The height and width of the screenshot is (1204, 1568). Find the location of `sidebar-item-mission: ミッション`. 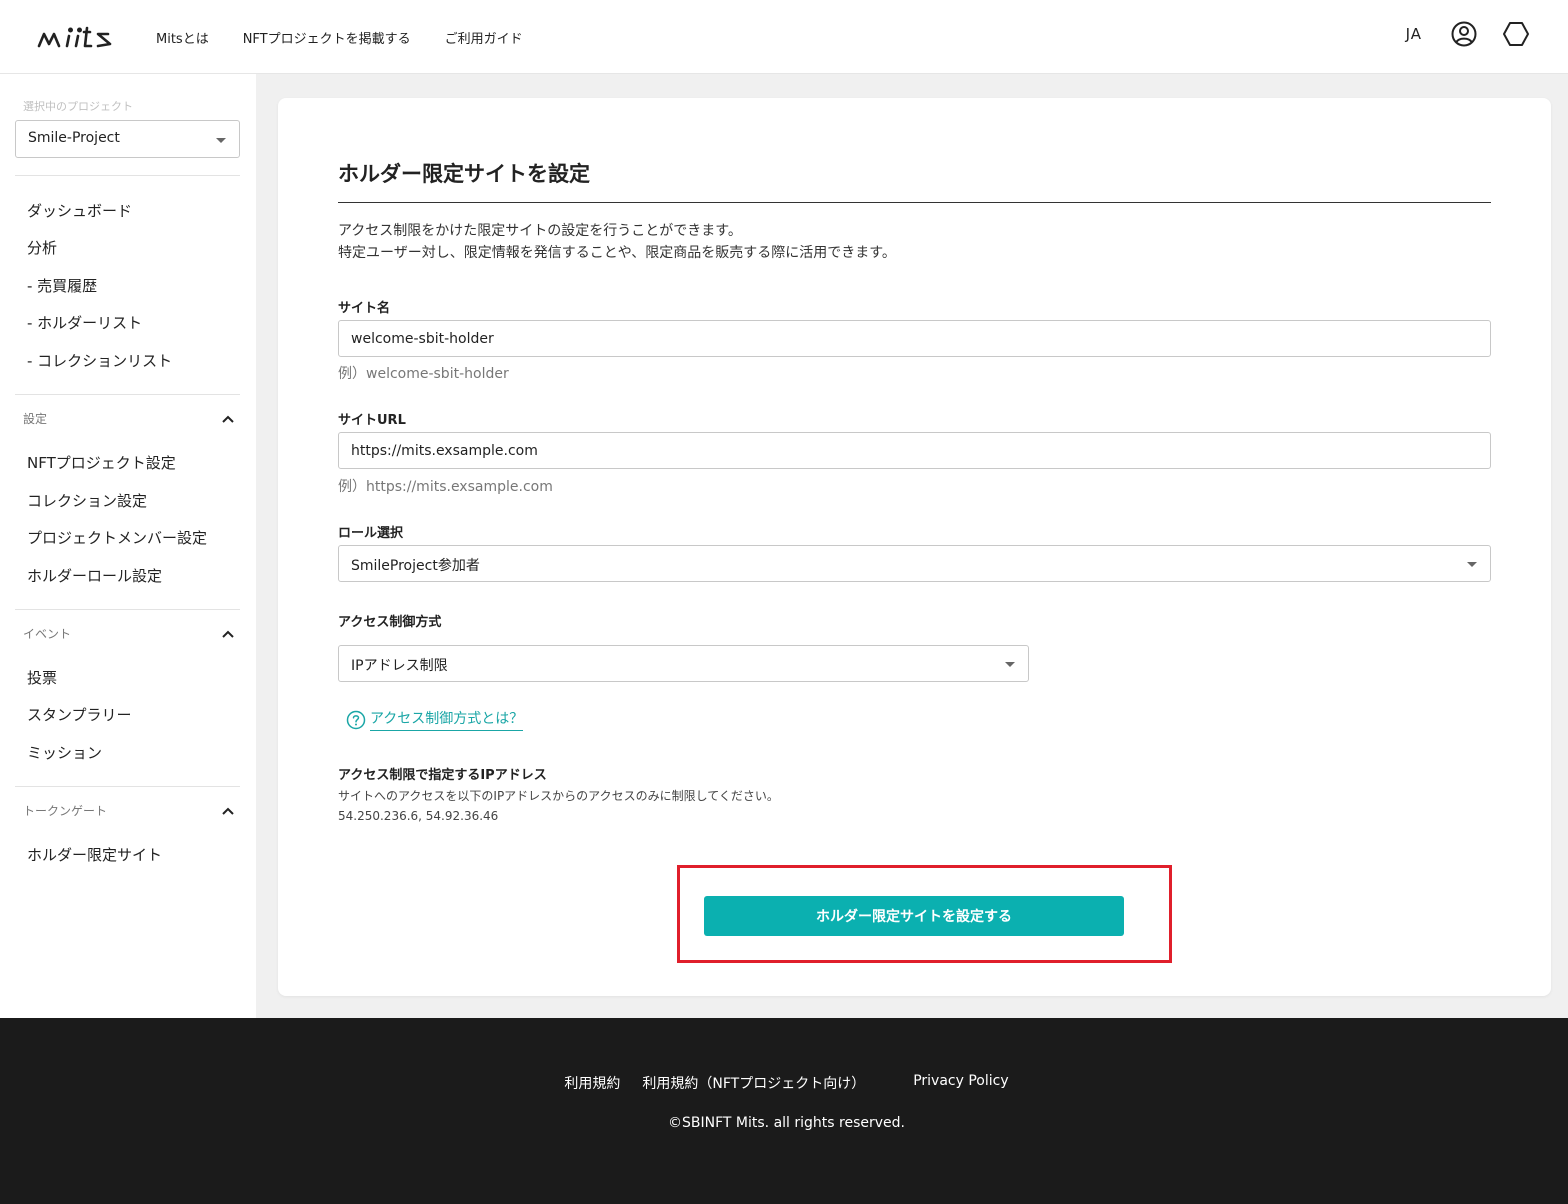

sidebar-item-mission: ミッション is located at coordinates (64, 752).